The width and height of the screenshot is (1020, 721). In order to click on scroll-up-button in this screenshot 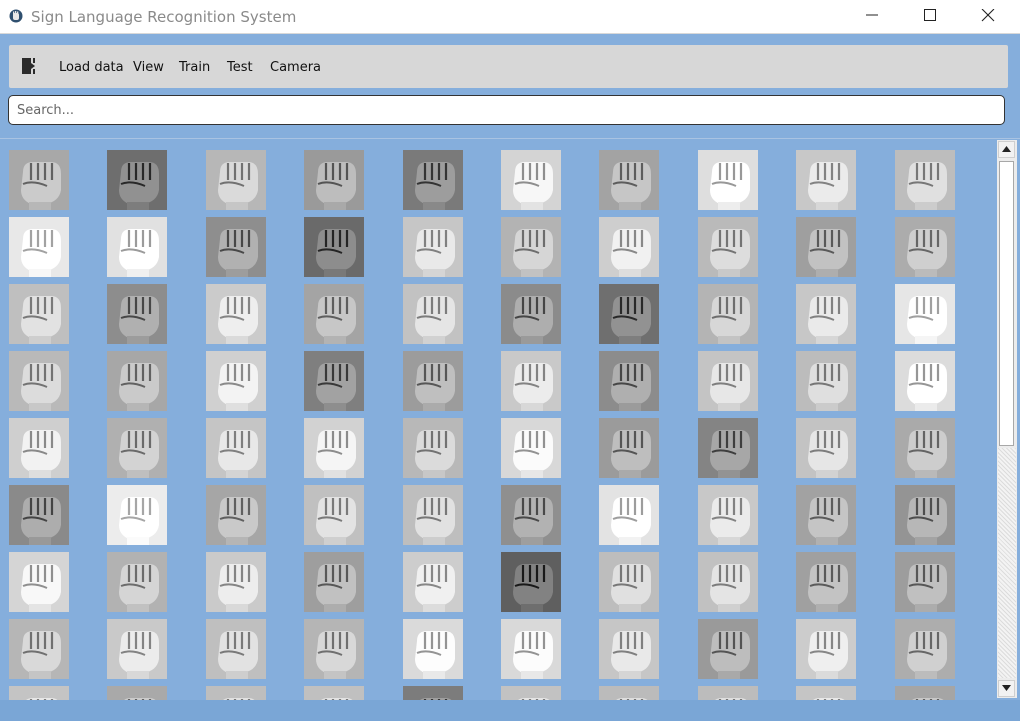, I will do `click(1006, 149)`.